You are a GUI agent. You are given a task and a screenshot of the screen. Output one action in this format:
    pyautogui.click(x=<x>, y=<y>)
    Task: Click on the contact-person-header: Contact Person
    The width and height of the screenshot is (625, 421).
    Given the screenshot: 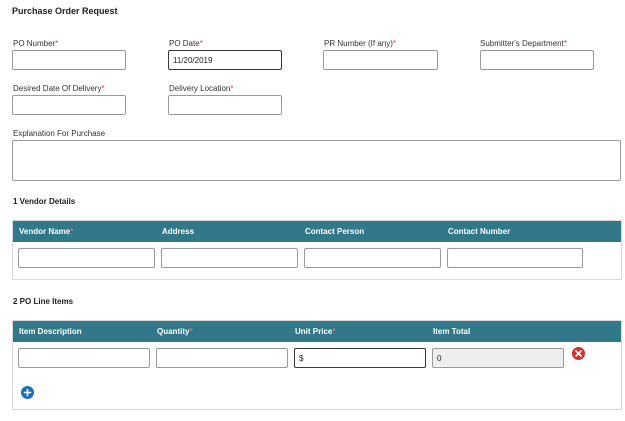 What is the action you would take?
    pyautogui.click(x=335, y=231)
    